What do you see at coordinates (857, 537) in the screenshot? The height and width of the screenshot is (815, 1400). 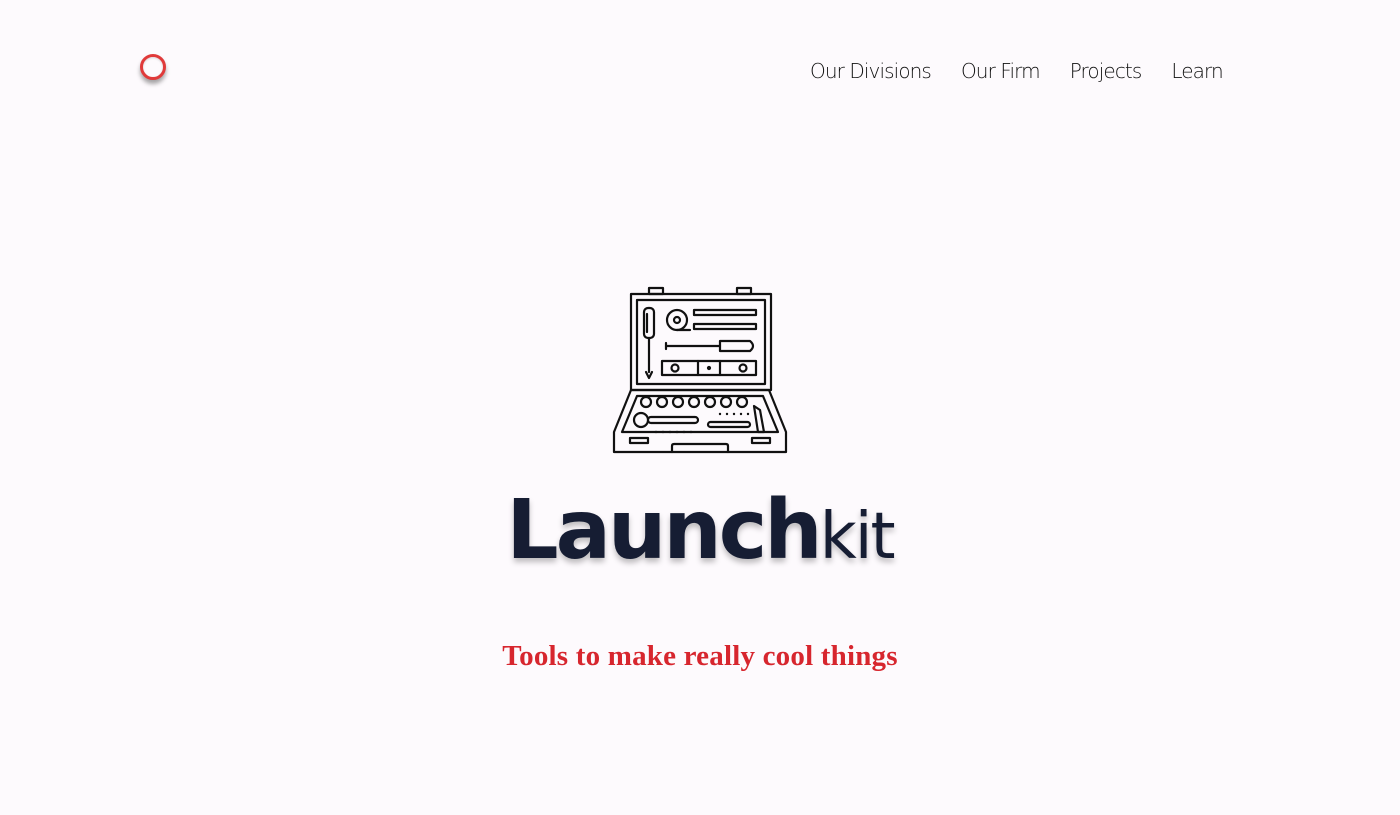 I see `brand-name-light: kit` at bounding box center [857, 537].